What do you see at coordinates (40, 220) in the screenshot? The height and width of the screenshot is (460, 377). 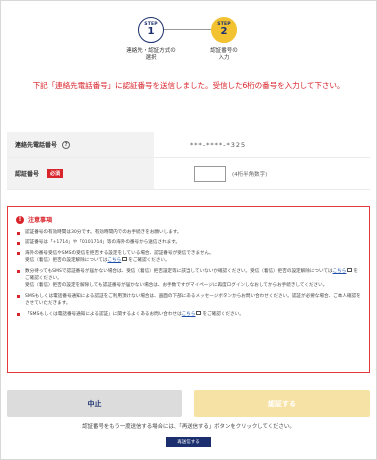 I see `notes-title-text: 注意事項` at bounding box center [40, 220].